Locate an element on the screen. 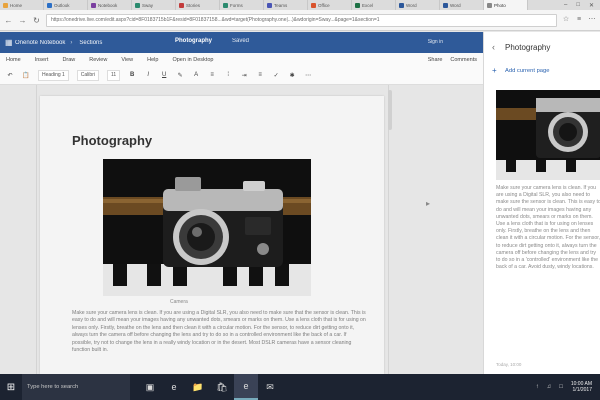  file-explorer-icon: 📁 is located at coordinates (198, 387).